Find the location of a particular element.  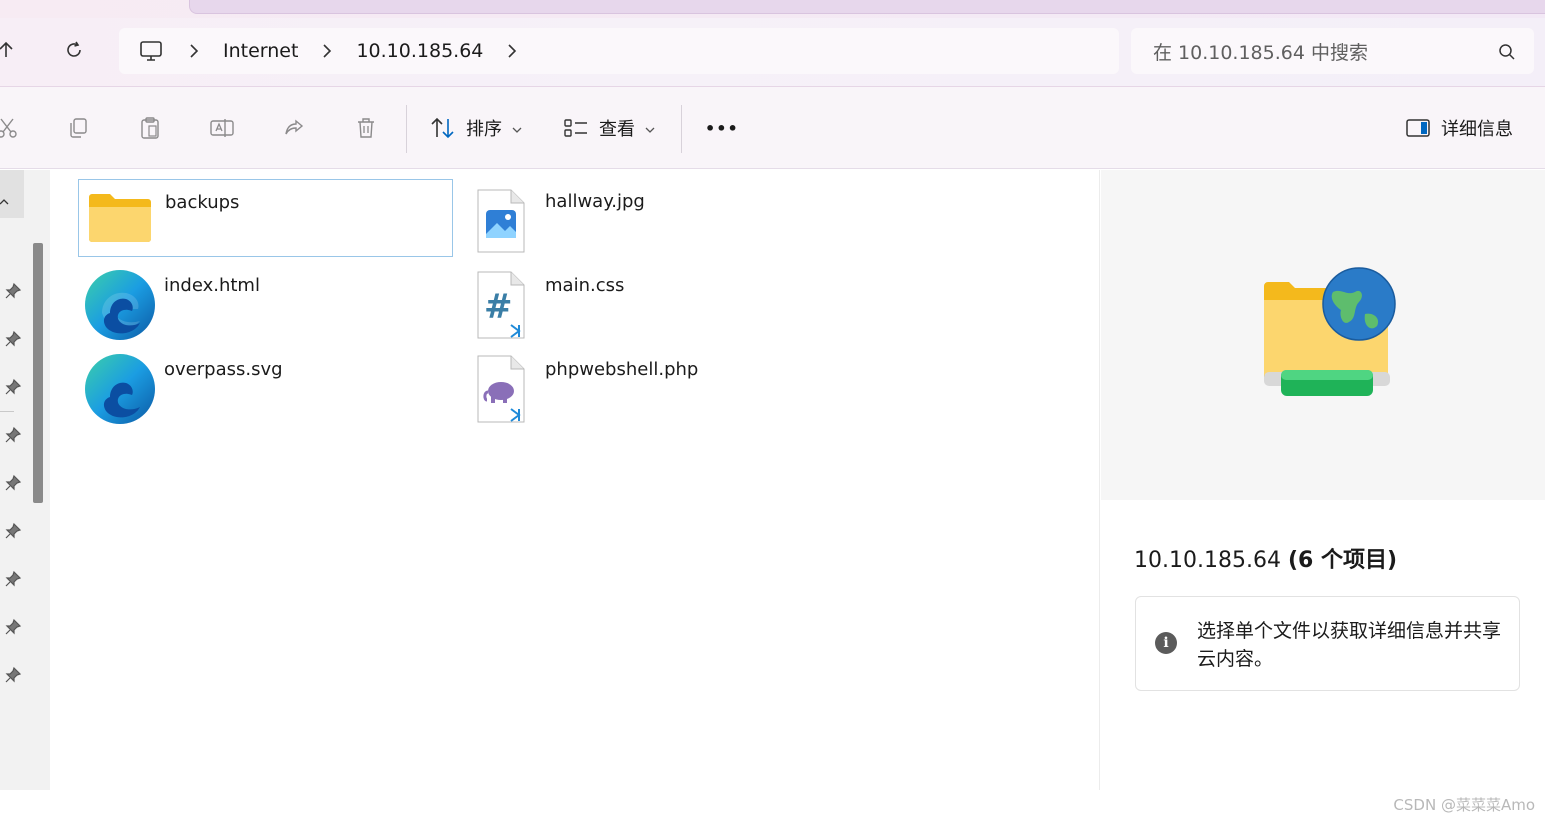

up-arrow-icon is located at coordinates (11, 50).